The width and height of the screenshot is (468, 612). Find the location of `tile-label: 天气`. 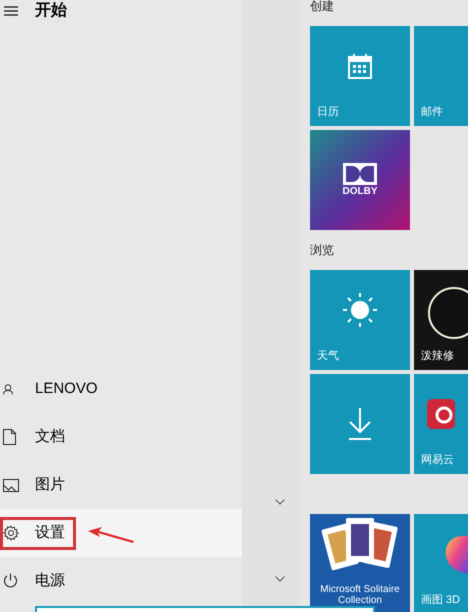

tile-label: 天气 is located at coordinates (328, 357).